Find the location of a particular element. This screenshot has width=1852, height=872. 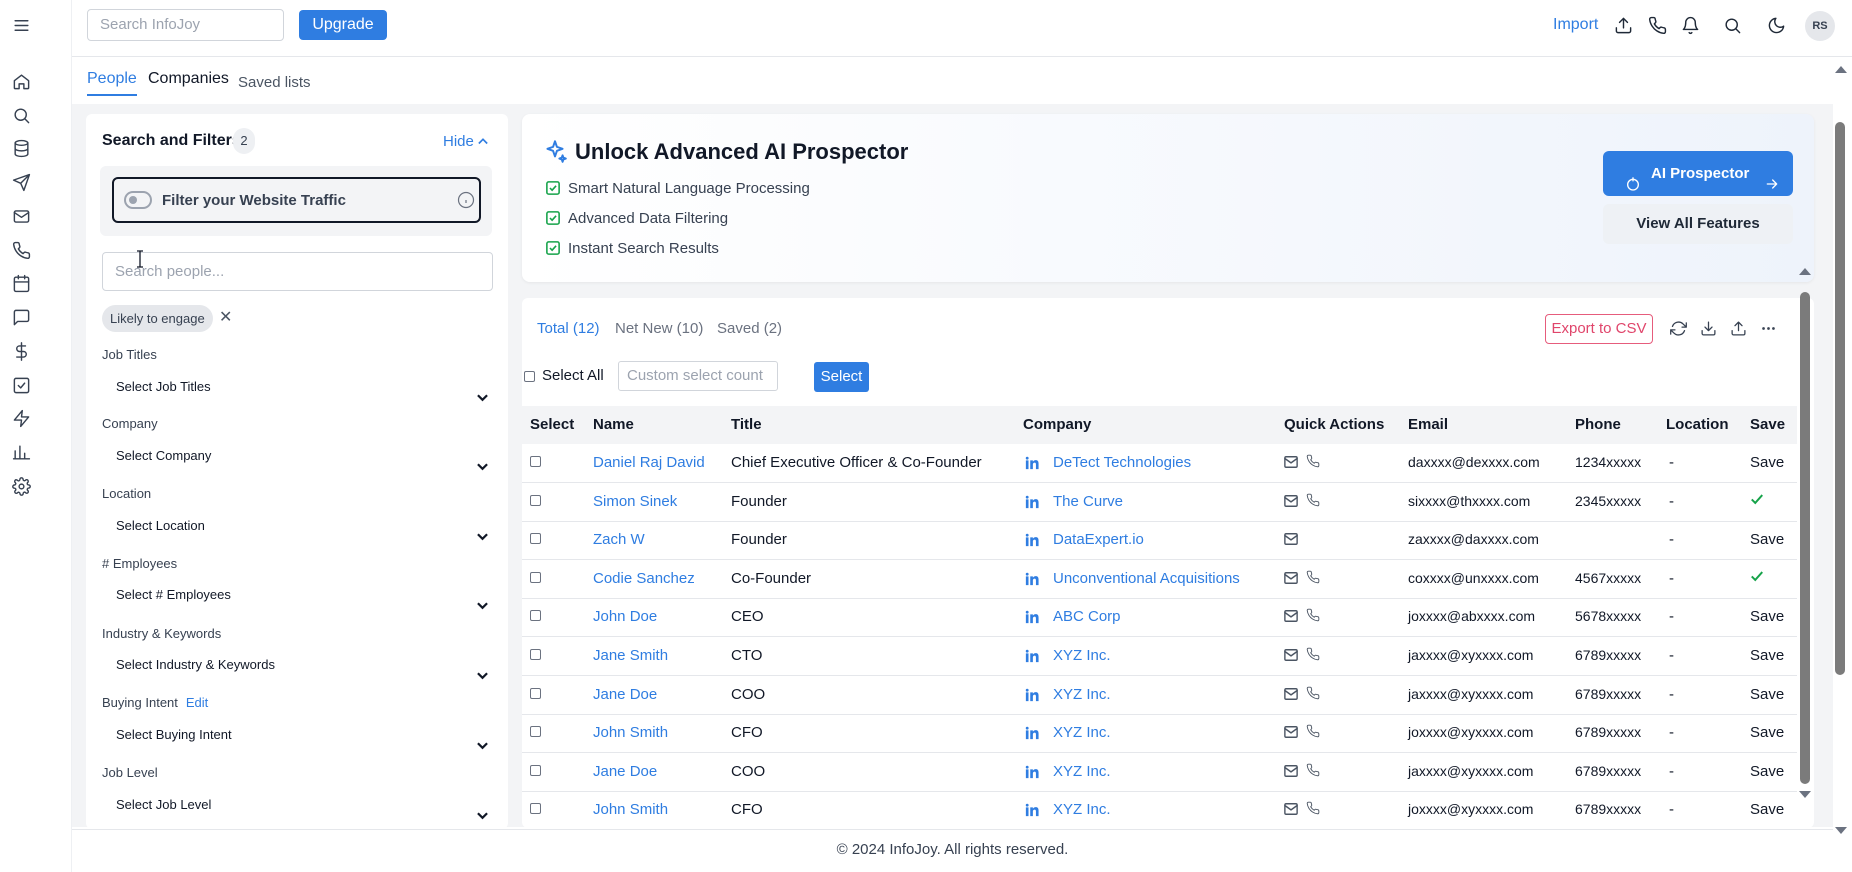

tab-saved: Saved (2) is located at coordinates (749, 328).